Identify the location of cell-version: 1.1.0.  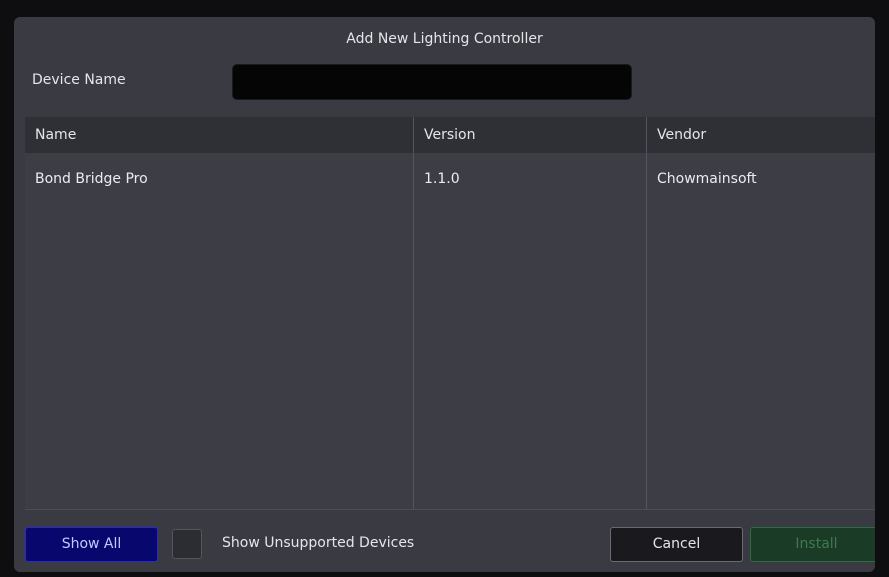
(442, 179).